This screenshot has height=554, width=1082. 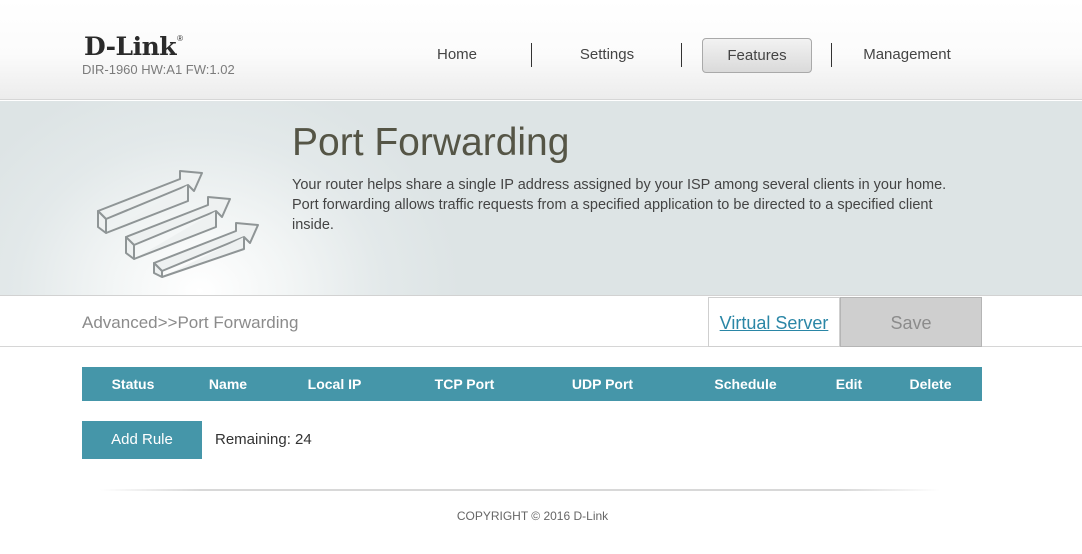 What do you see at coordinates (520, 490) in the screenshot?
I see `footer-divider` at bounding box center [520, 490].